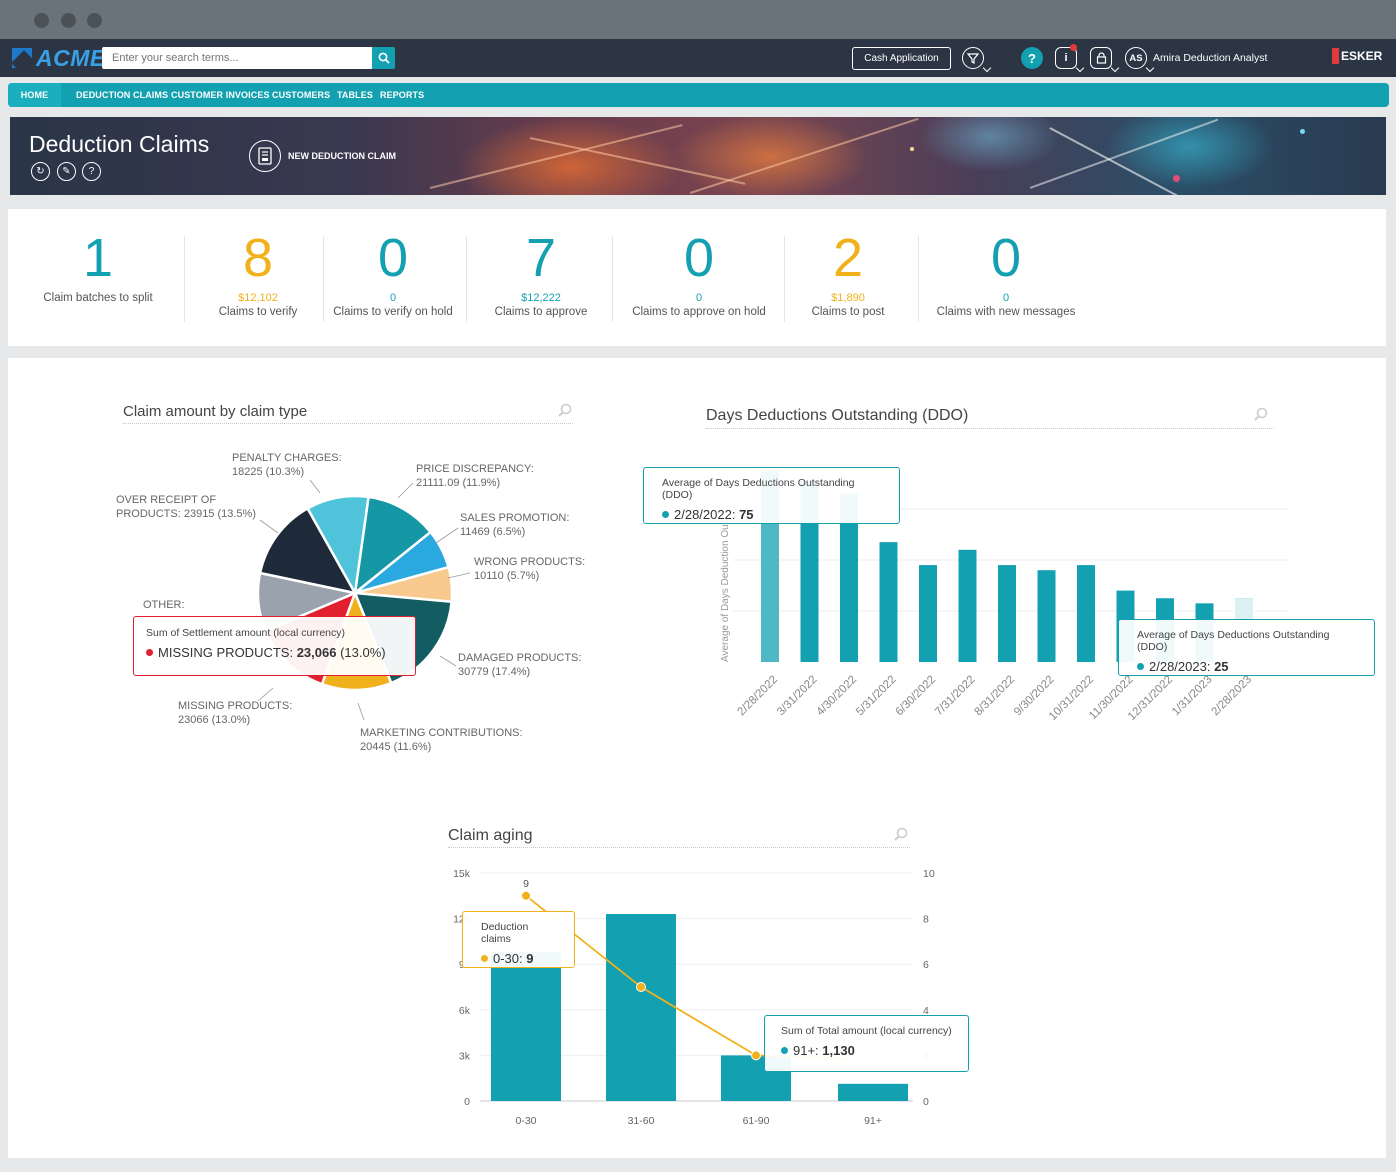 Image resolution: width=1396 pixels, height=1172 pixels. I want to click on kpi-claims-to-verify-on-hold: 0 0 Claims to verify on hold, so click(393, 264).